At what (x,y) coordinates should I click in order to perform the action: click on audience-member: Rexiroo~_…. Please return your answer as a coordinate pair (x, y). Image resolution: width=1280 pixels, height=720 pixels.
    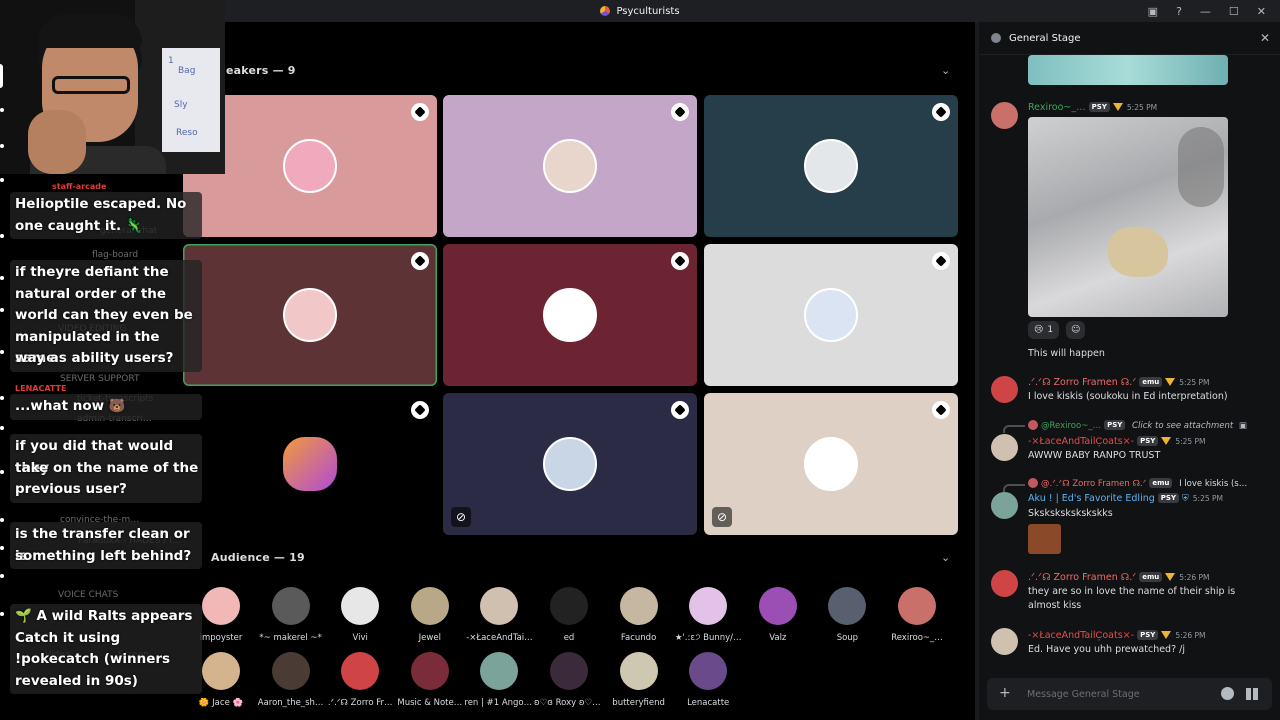
    Looking at the image, I should click on (917, 615).